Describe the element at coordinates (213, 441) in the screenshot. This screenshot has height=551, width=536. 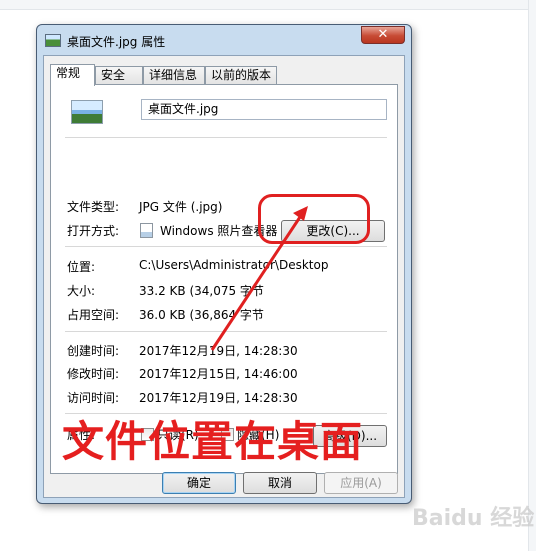
I see `annotation-caption: 文件位置在桌面` at that location.